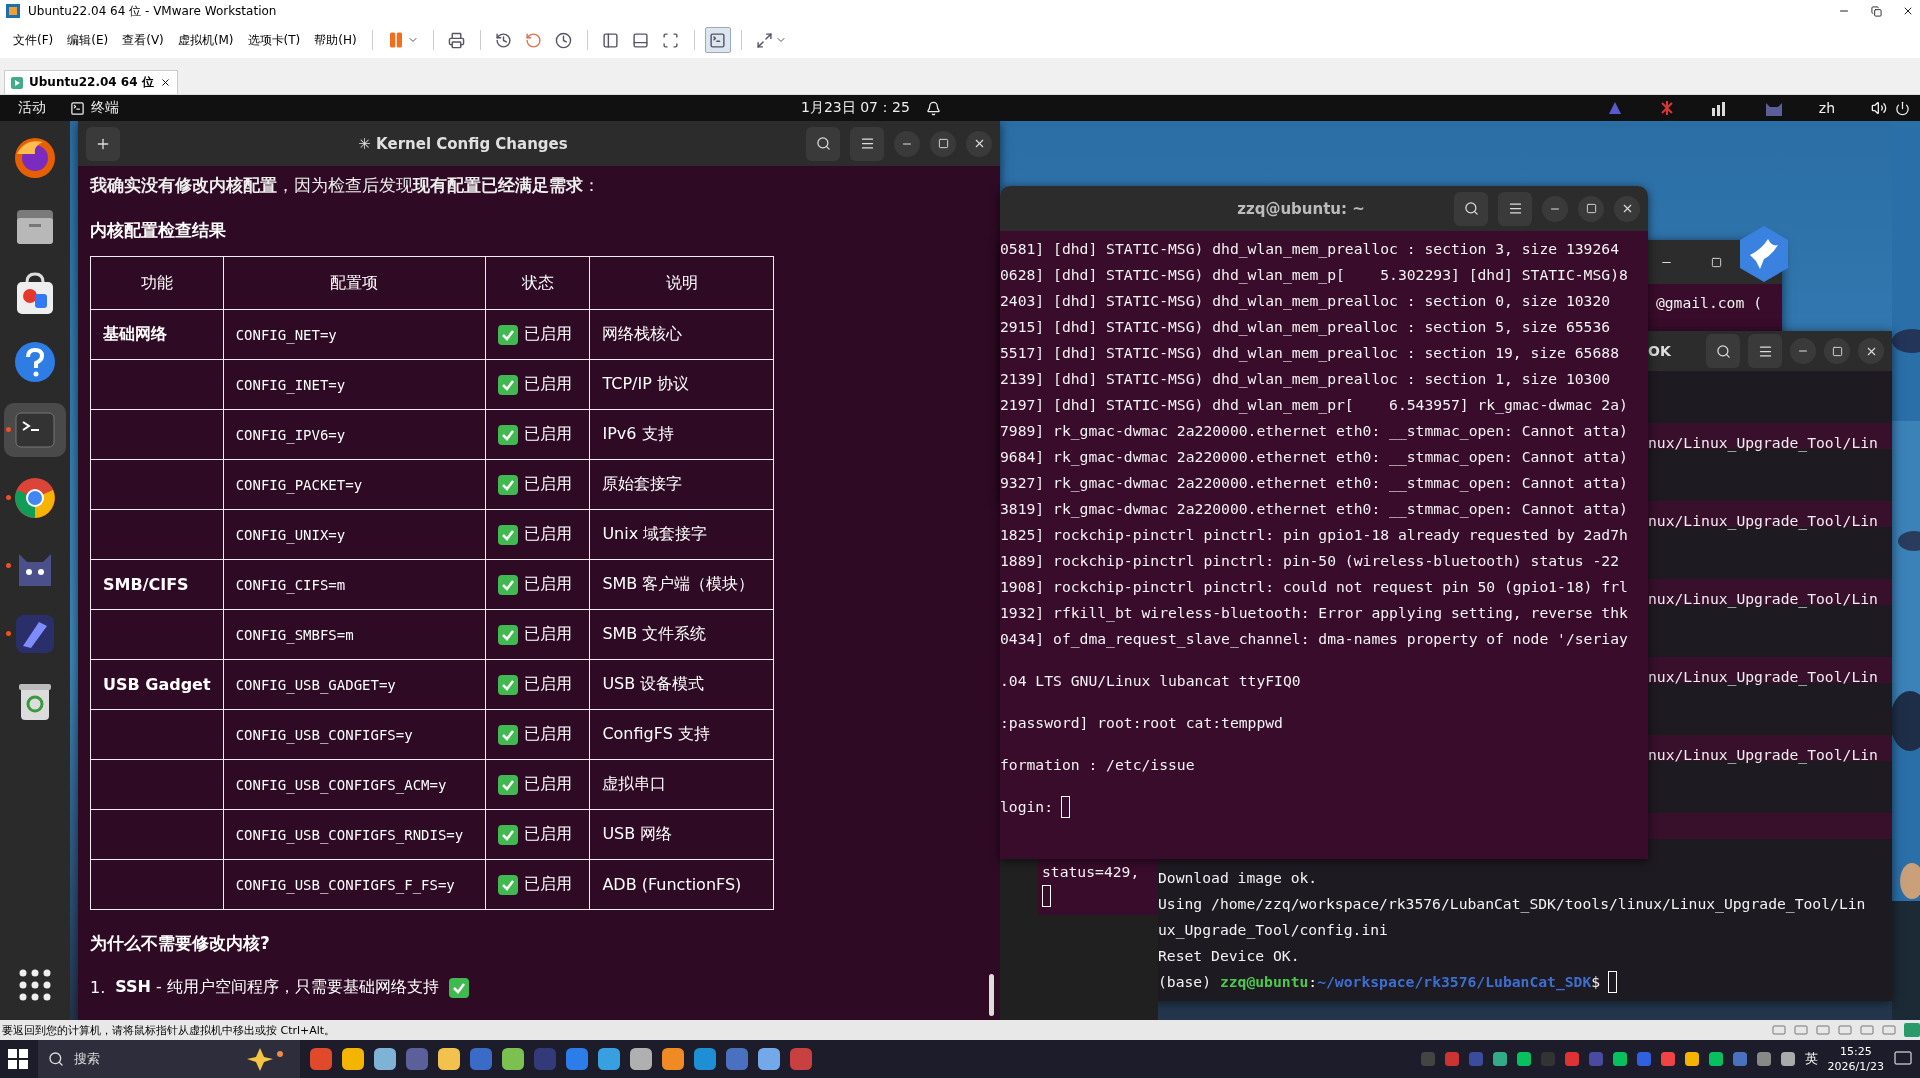 The image size is (1920, 1078). Describe the element at coordinates (1659, 351) in the screenshot. I see `window-title: OK` at that location.